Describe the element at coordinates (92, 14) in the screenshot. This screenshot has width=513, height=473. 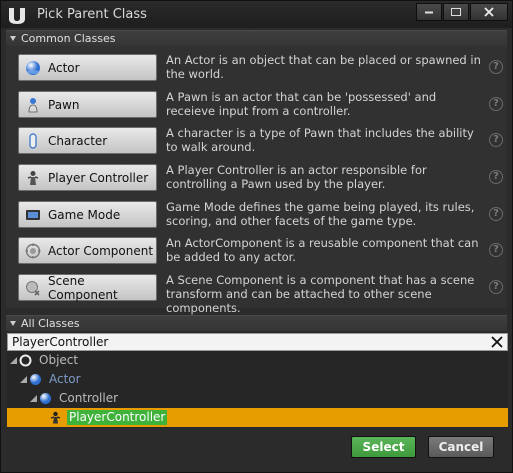
I see `window-title: Pick Parent Class` at that location.